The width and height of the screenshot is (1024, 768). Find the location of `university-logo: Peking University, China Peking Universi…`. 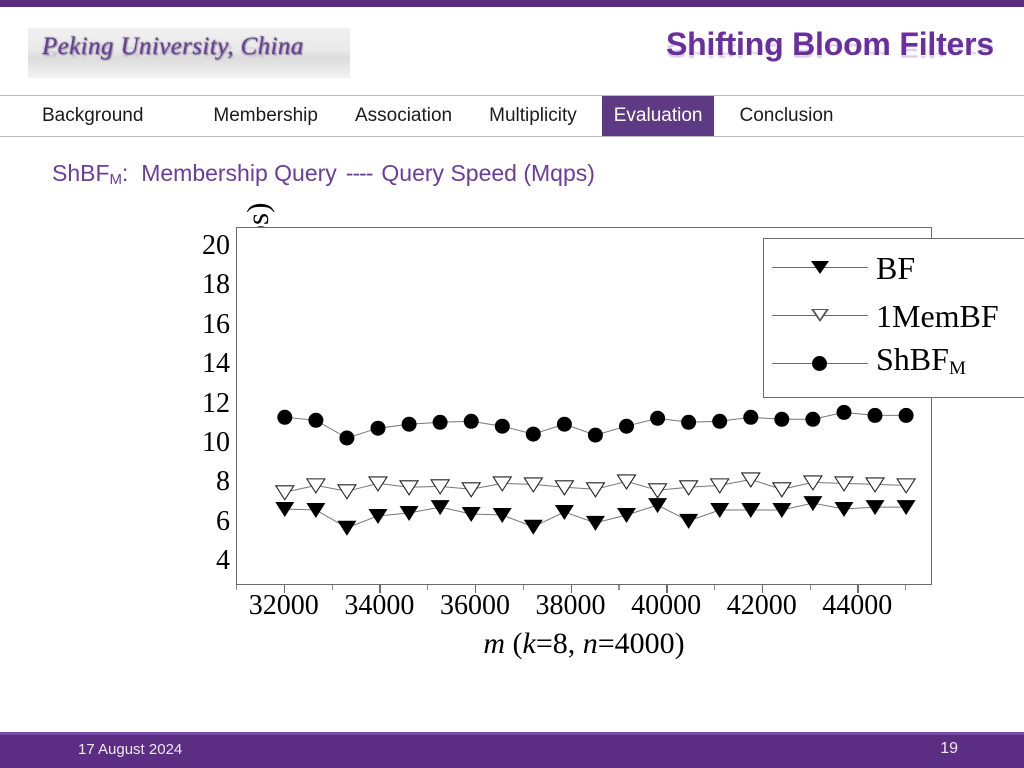

university-logo: Peking University, China Peking Universi… is located at coordinates (189, 53).